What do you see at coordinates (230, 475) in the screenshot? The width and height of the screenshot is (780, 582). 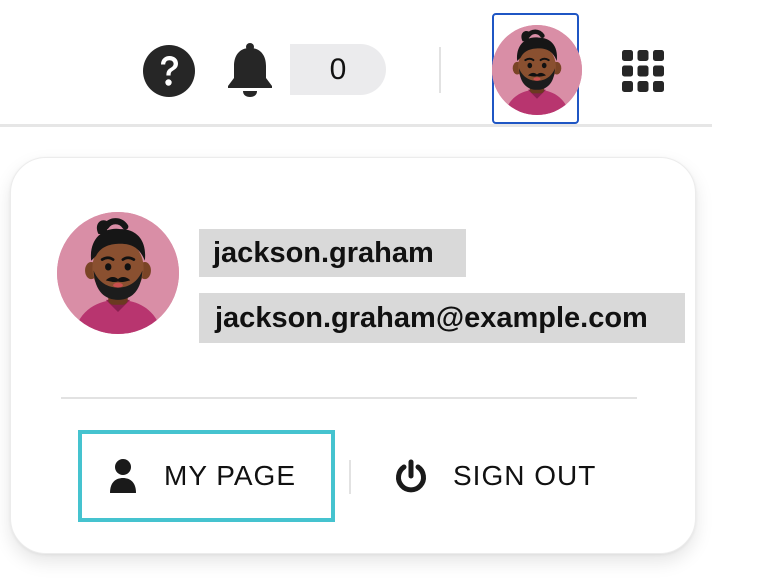 I see `my-page-label: MY PAGE` at bounding box center [230, 475].